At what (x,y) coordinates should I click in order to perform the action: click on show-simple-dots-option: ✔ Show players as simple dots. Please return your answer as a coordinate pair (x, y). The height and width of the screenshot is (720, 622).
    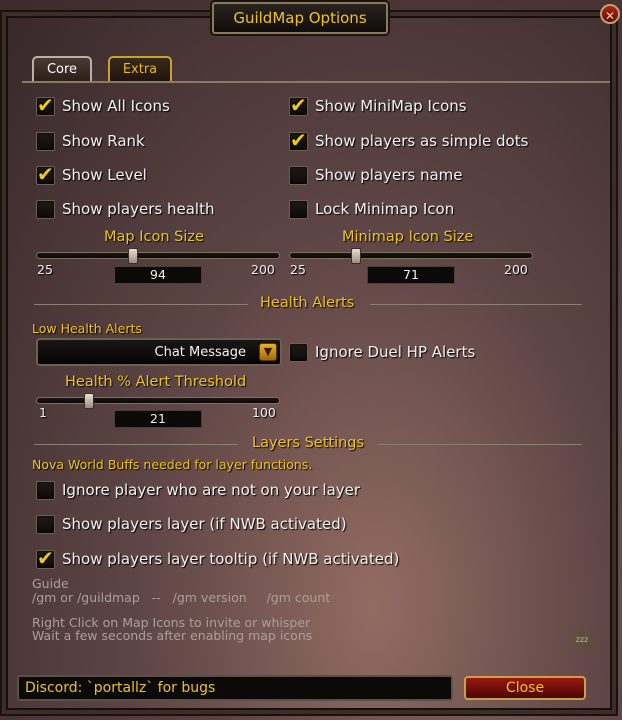
    Looking at the image, I should click on (409, 140).